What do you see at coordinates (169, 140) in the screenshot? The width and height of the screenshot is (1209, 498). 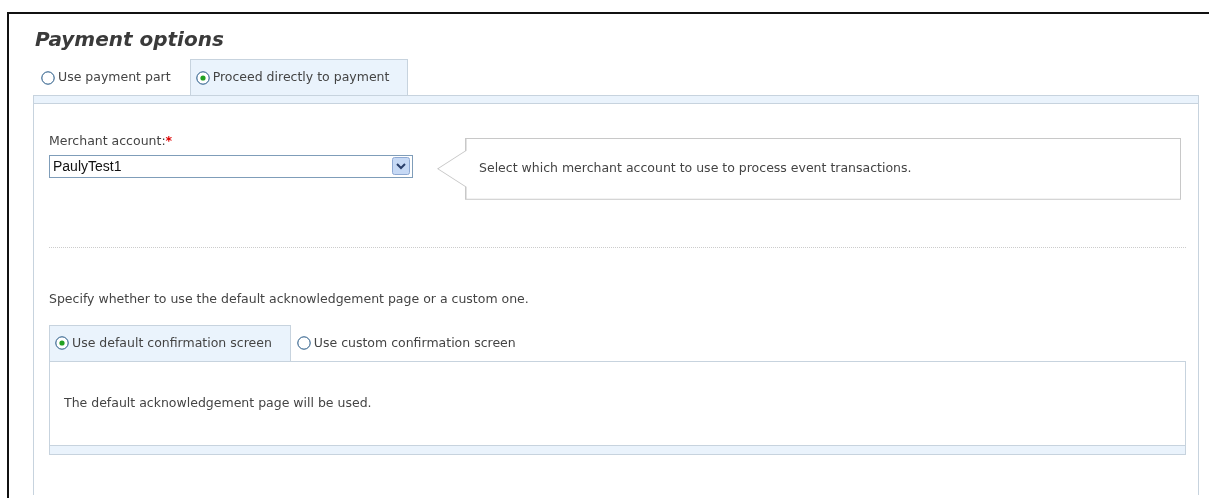 I see `required-mark: *` at bounding box center [169, 140].